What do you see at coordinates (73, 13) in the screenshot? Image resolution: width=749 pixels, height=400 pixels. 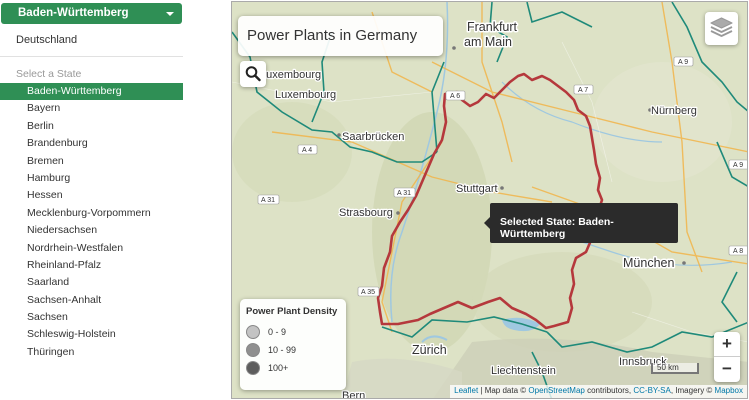 I see `state-dropdown-label: Baden-Württemberg` at bounding box center [73, 13].